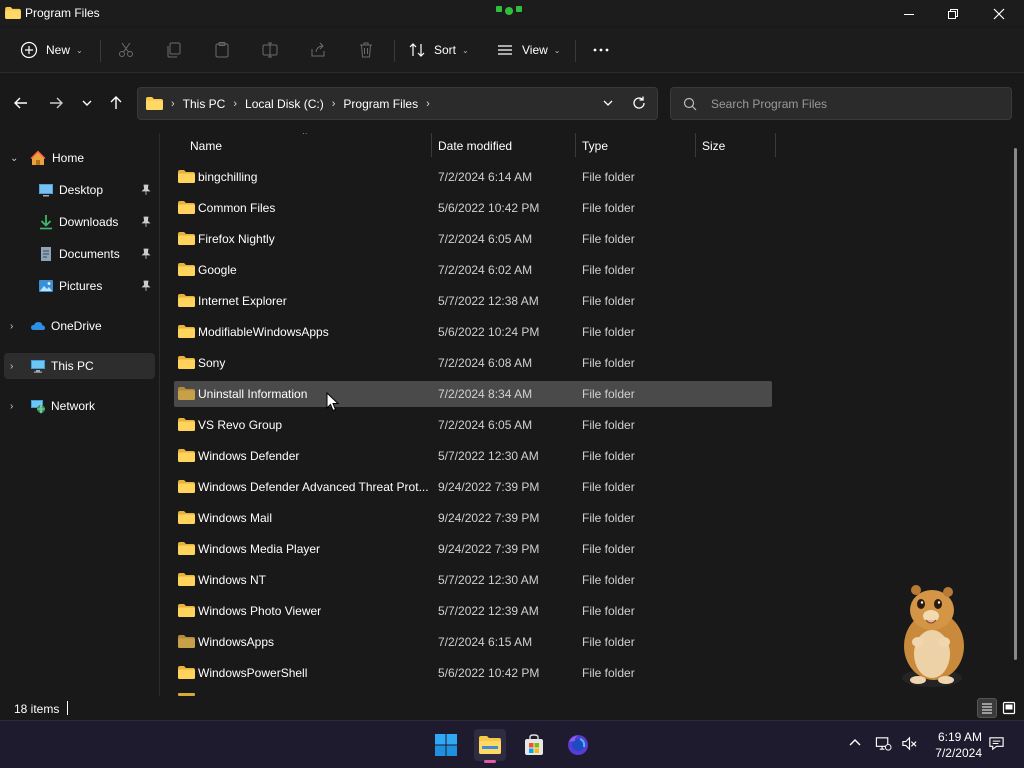 The width and height of the screenshot is (1024, 768). I want to click on close-button, so click(999, 14).